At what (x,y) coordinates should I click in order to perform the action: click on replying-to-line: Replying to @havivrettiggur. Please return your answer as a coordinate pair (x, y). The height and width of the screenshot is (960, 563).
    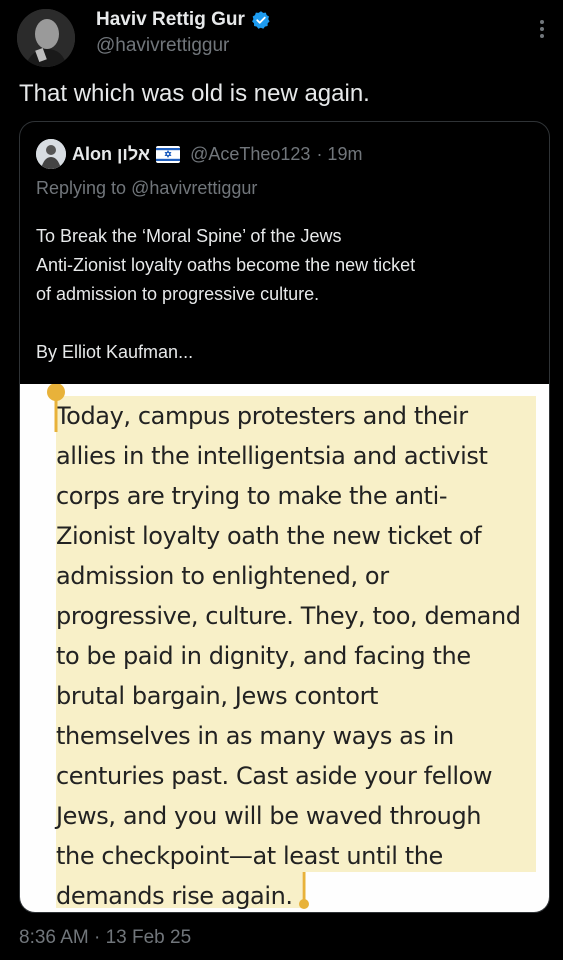
    Looking at the image, I should click on (146, 188).